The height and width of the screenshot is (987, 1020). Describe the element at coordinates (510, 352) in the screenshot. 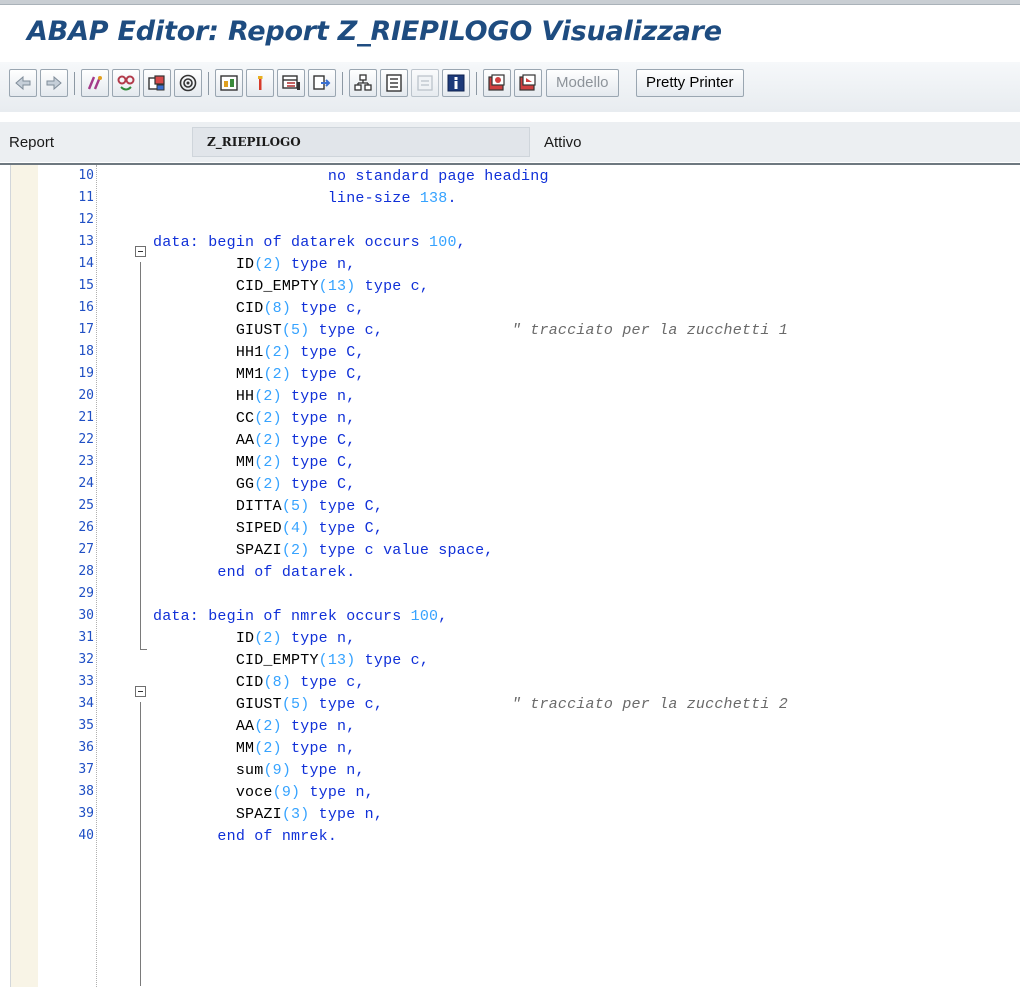

I see `code-line: 18 HH1(2) type C,` at that location.